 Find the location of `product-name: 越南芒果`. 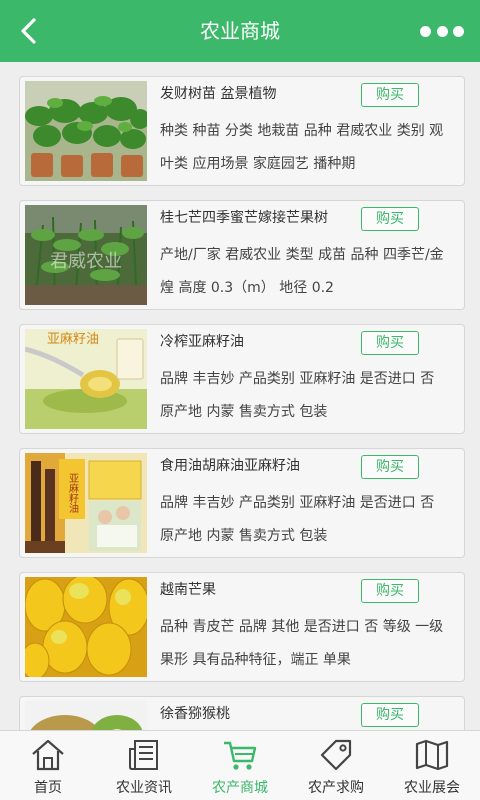

product-name: 越南芒果 is located at coordinates (188, 589).